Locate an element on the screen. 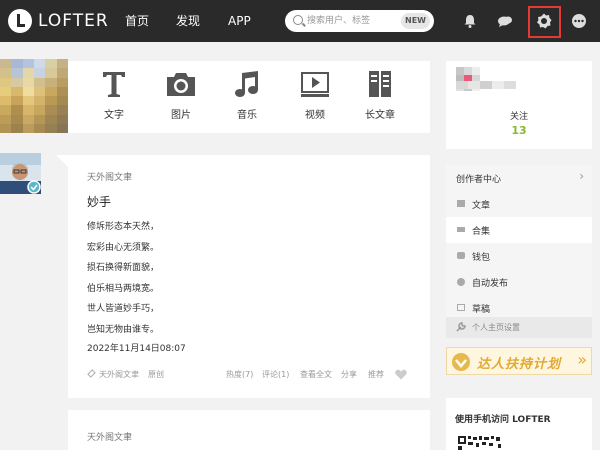 Image resolution: width=600 pixels, height=450 pixels. chevron-double-right-icon: » is located at coordinates (582, 359).